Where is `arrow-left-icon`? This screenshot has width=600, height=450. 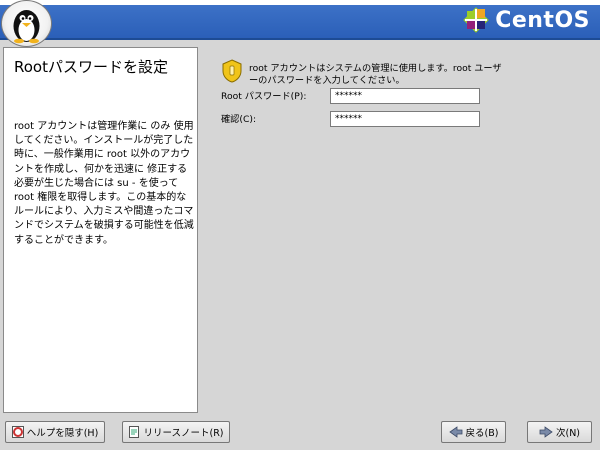 arrow-left-icon is located at coordinates (455, 432).